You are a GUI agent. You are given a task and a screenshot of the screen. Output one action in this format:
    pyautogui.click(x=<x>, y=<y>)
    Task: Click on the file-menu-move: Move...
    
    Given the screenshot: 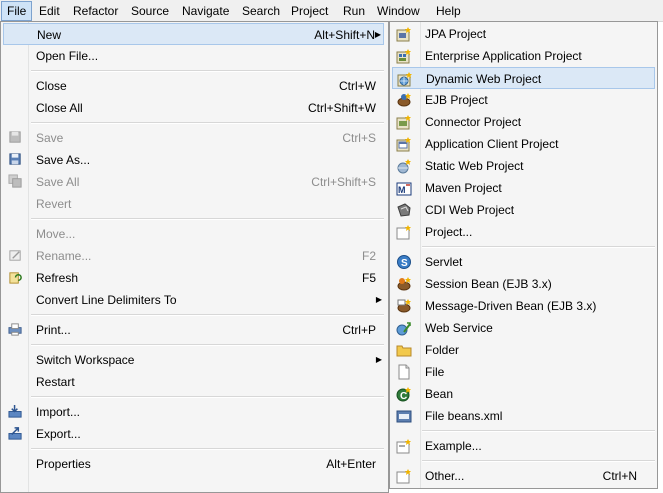 What is the action you would take?
    pyautogui.click(x=193, y=234)
    